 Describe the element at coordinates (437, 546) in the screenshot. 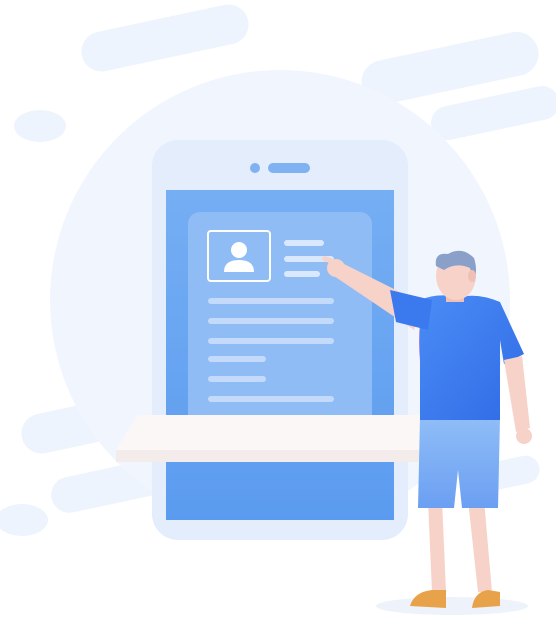

I see `left-leg` at that location.